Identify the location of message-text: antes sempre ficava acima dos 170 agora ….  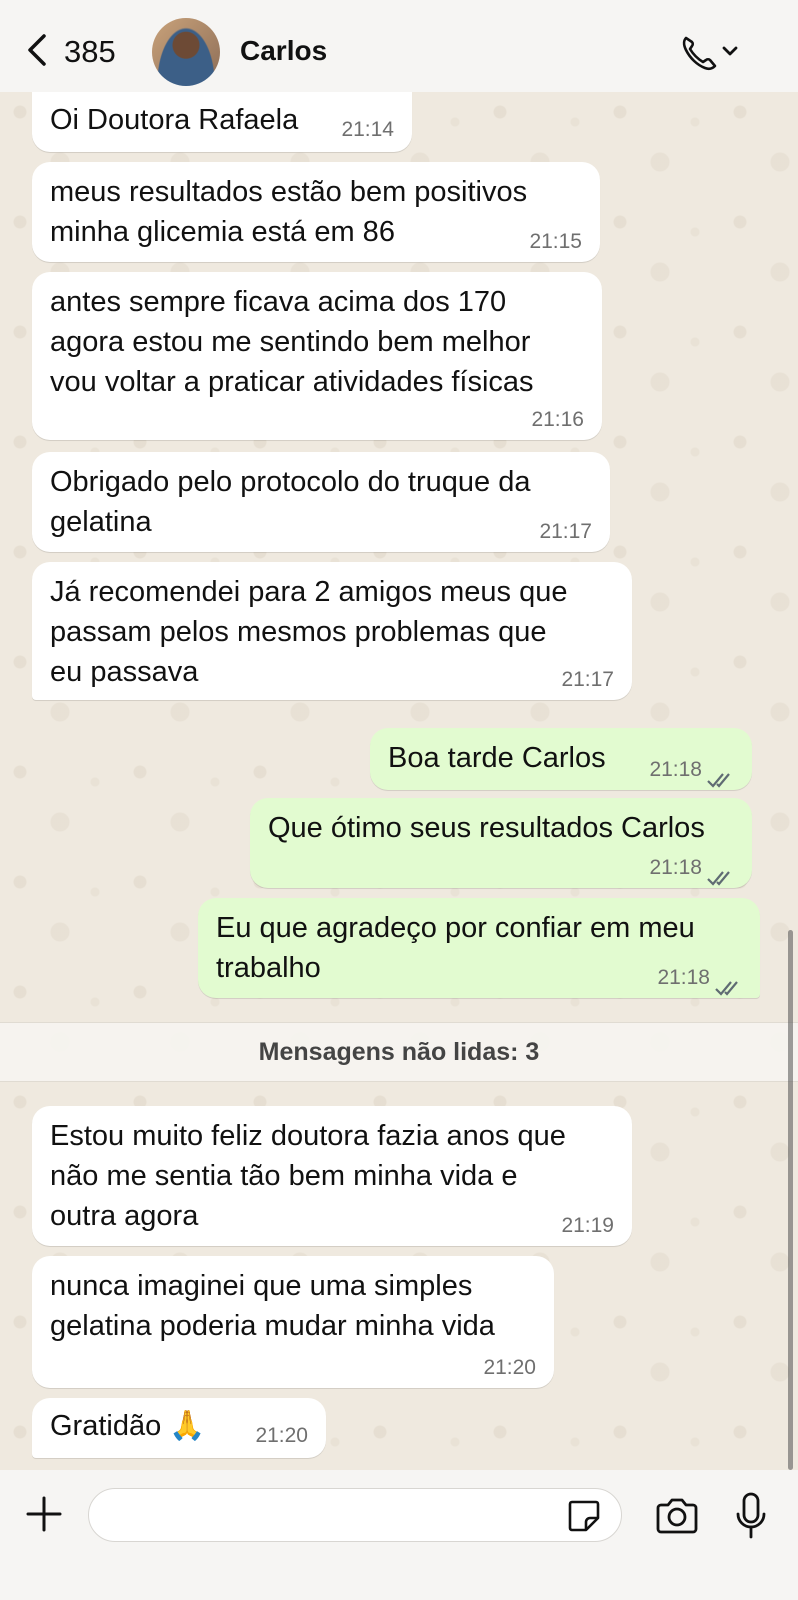
(292, 342).